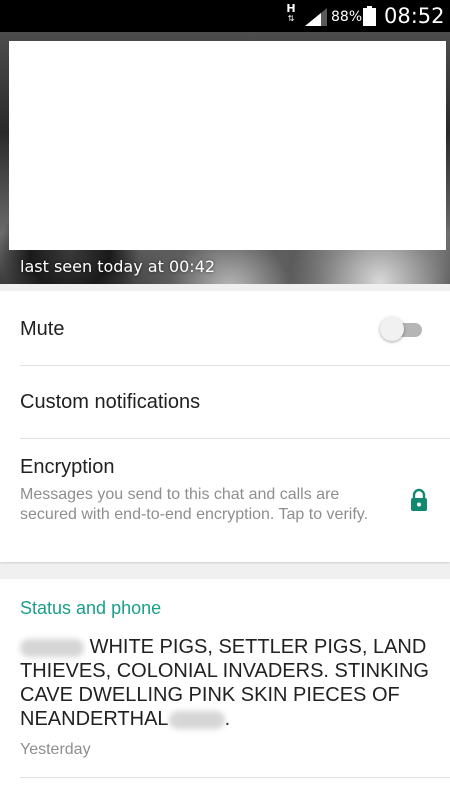 This screenshot has width=450, height=800. Describe the element at coordinates (91, 608) in the screenshot. I see `section-title: Status and phone` at that location.